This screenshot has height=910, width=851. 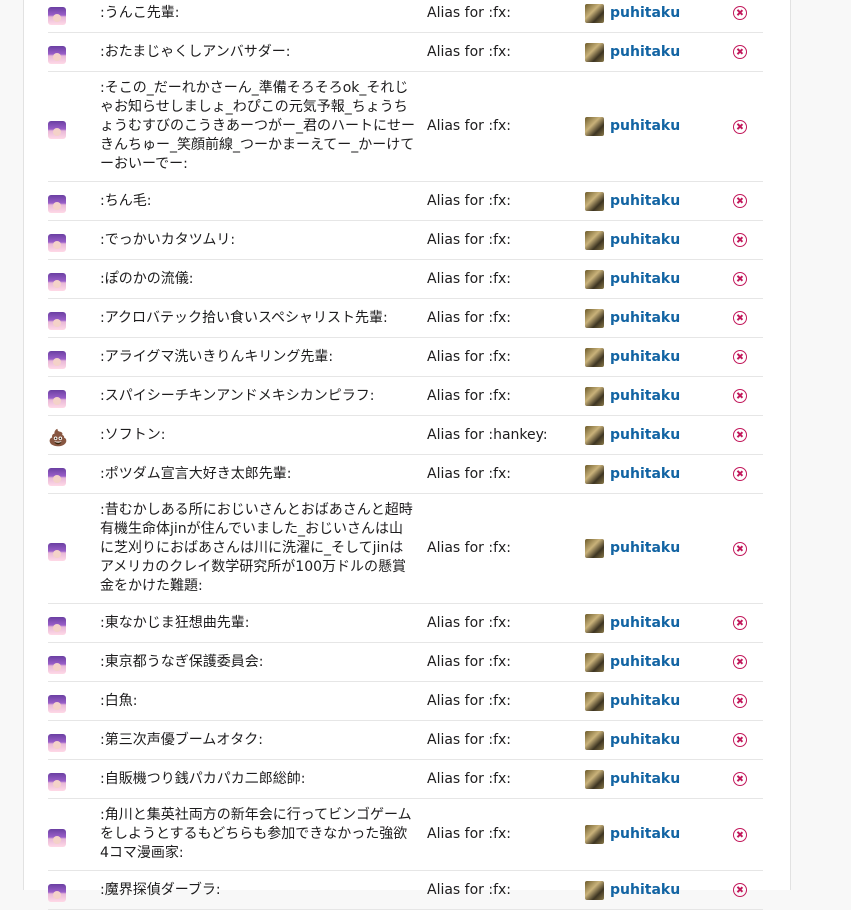 What do you see at coordinates (263, 201) in the screenshot?
I see `emoji-name: :ちん毛:` at bounding box center [263, 201].